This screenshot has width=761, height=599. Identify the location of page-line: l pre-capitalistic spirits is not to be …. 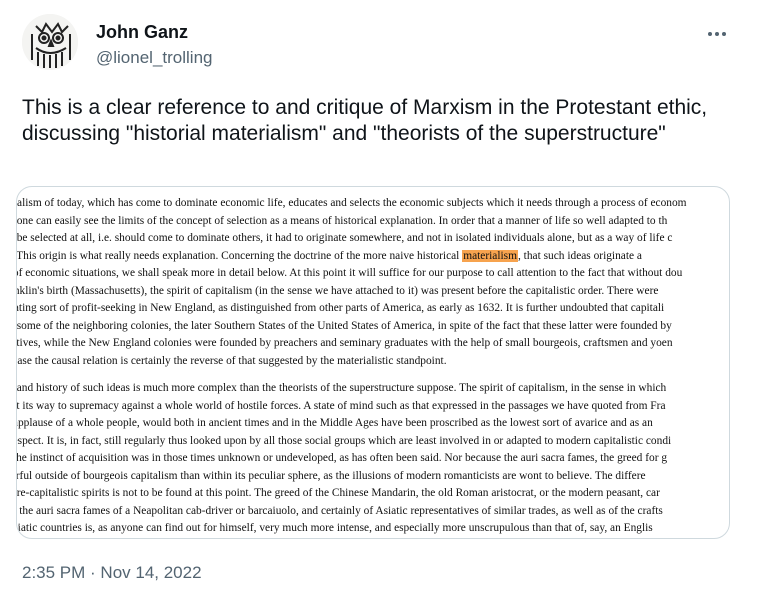
(338, 493).